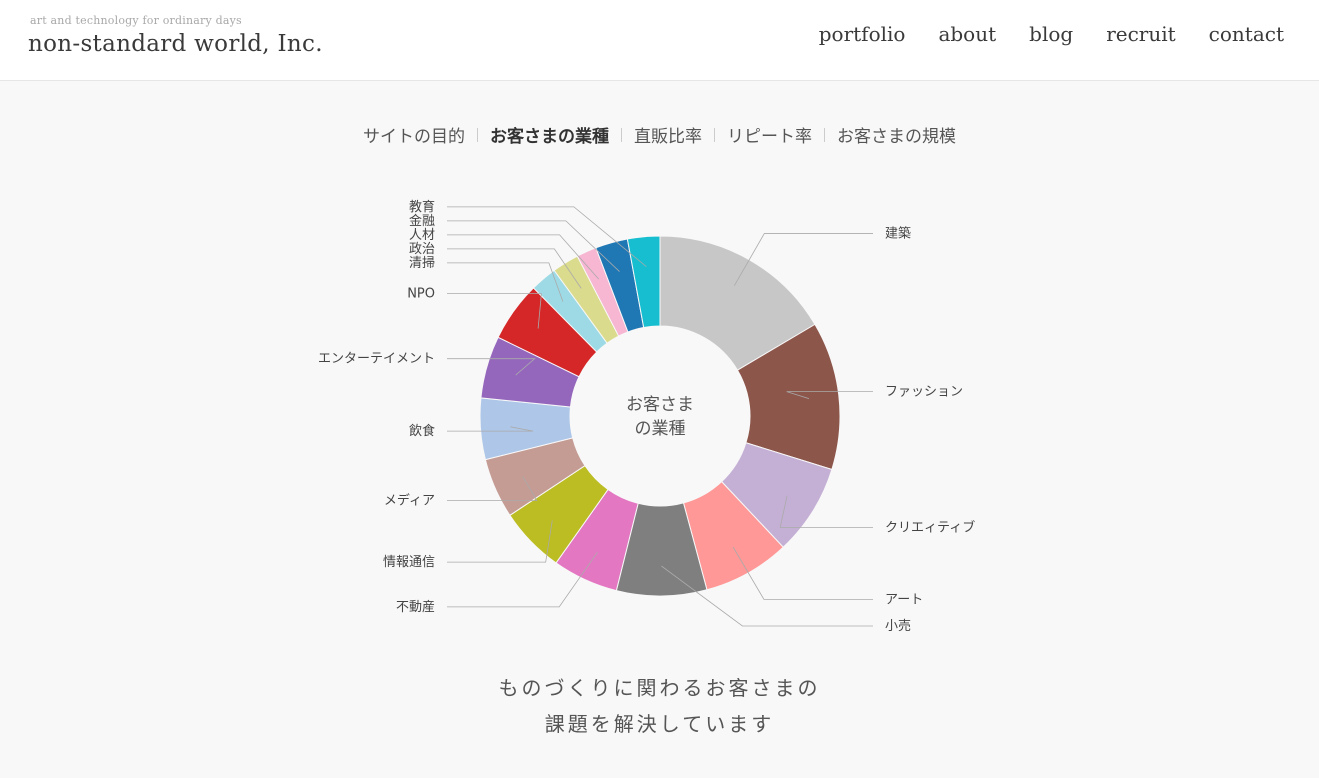  What do you see at coordinates (422, 221) in the screenshot?
I see `slice-label: 金融` at bounding box center [422, 221].